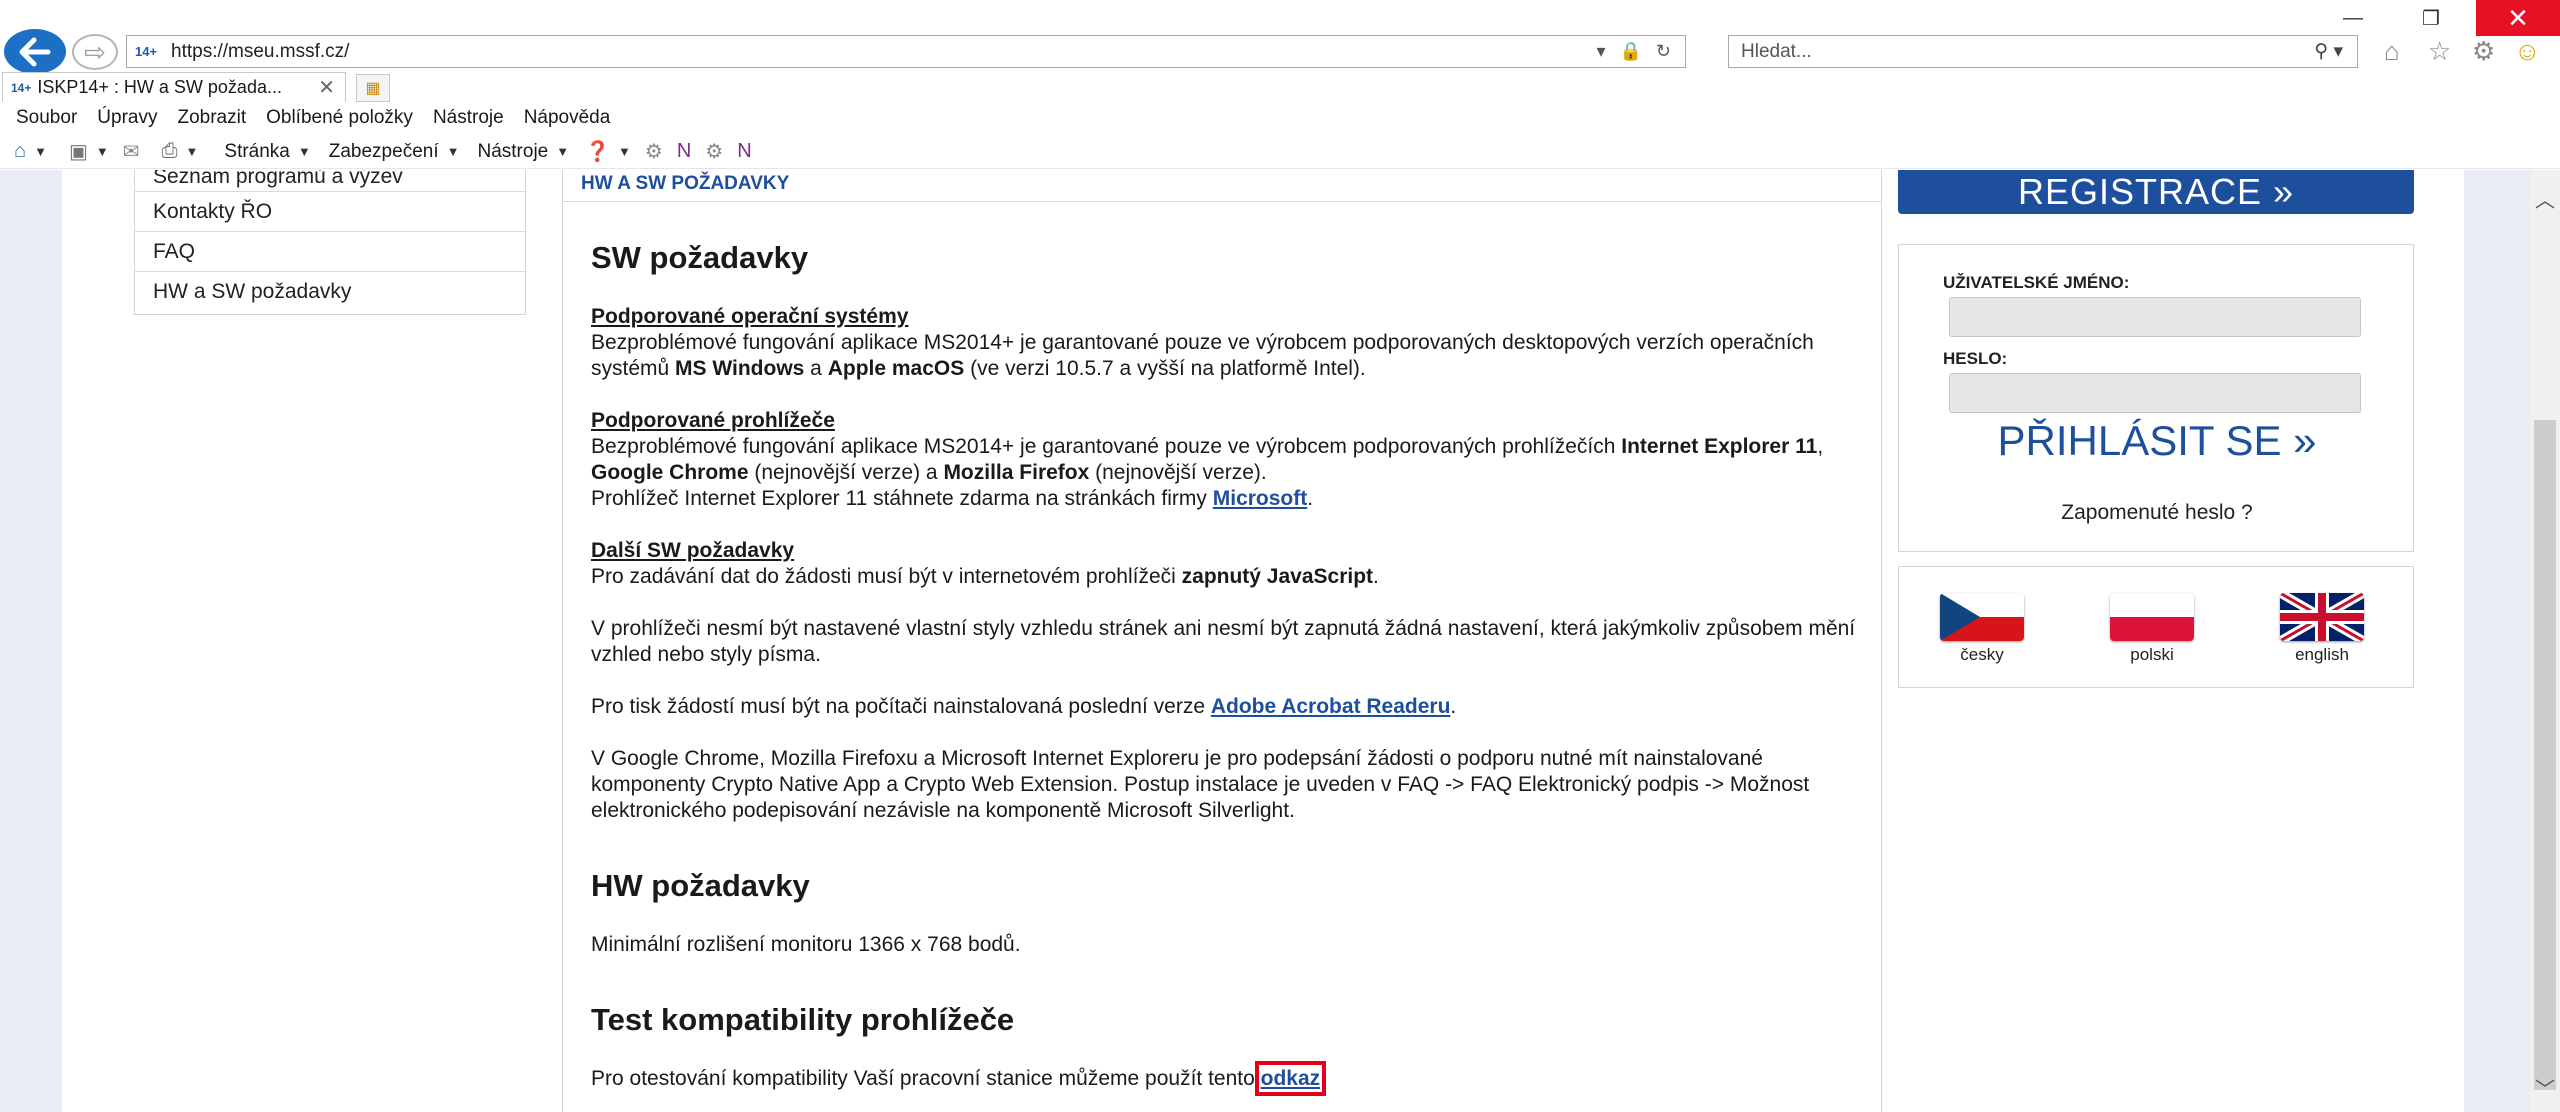  I want to click on tab-iskp: 14+ ISKP14+ : HW a SW požada... ✕, so click(174, 87).